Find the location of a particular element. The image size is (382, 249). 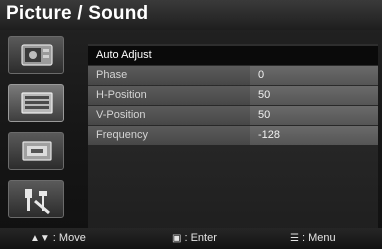

sidebar-item-tools is located at coordinates (36, 199).